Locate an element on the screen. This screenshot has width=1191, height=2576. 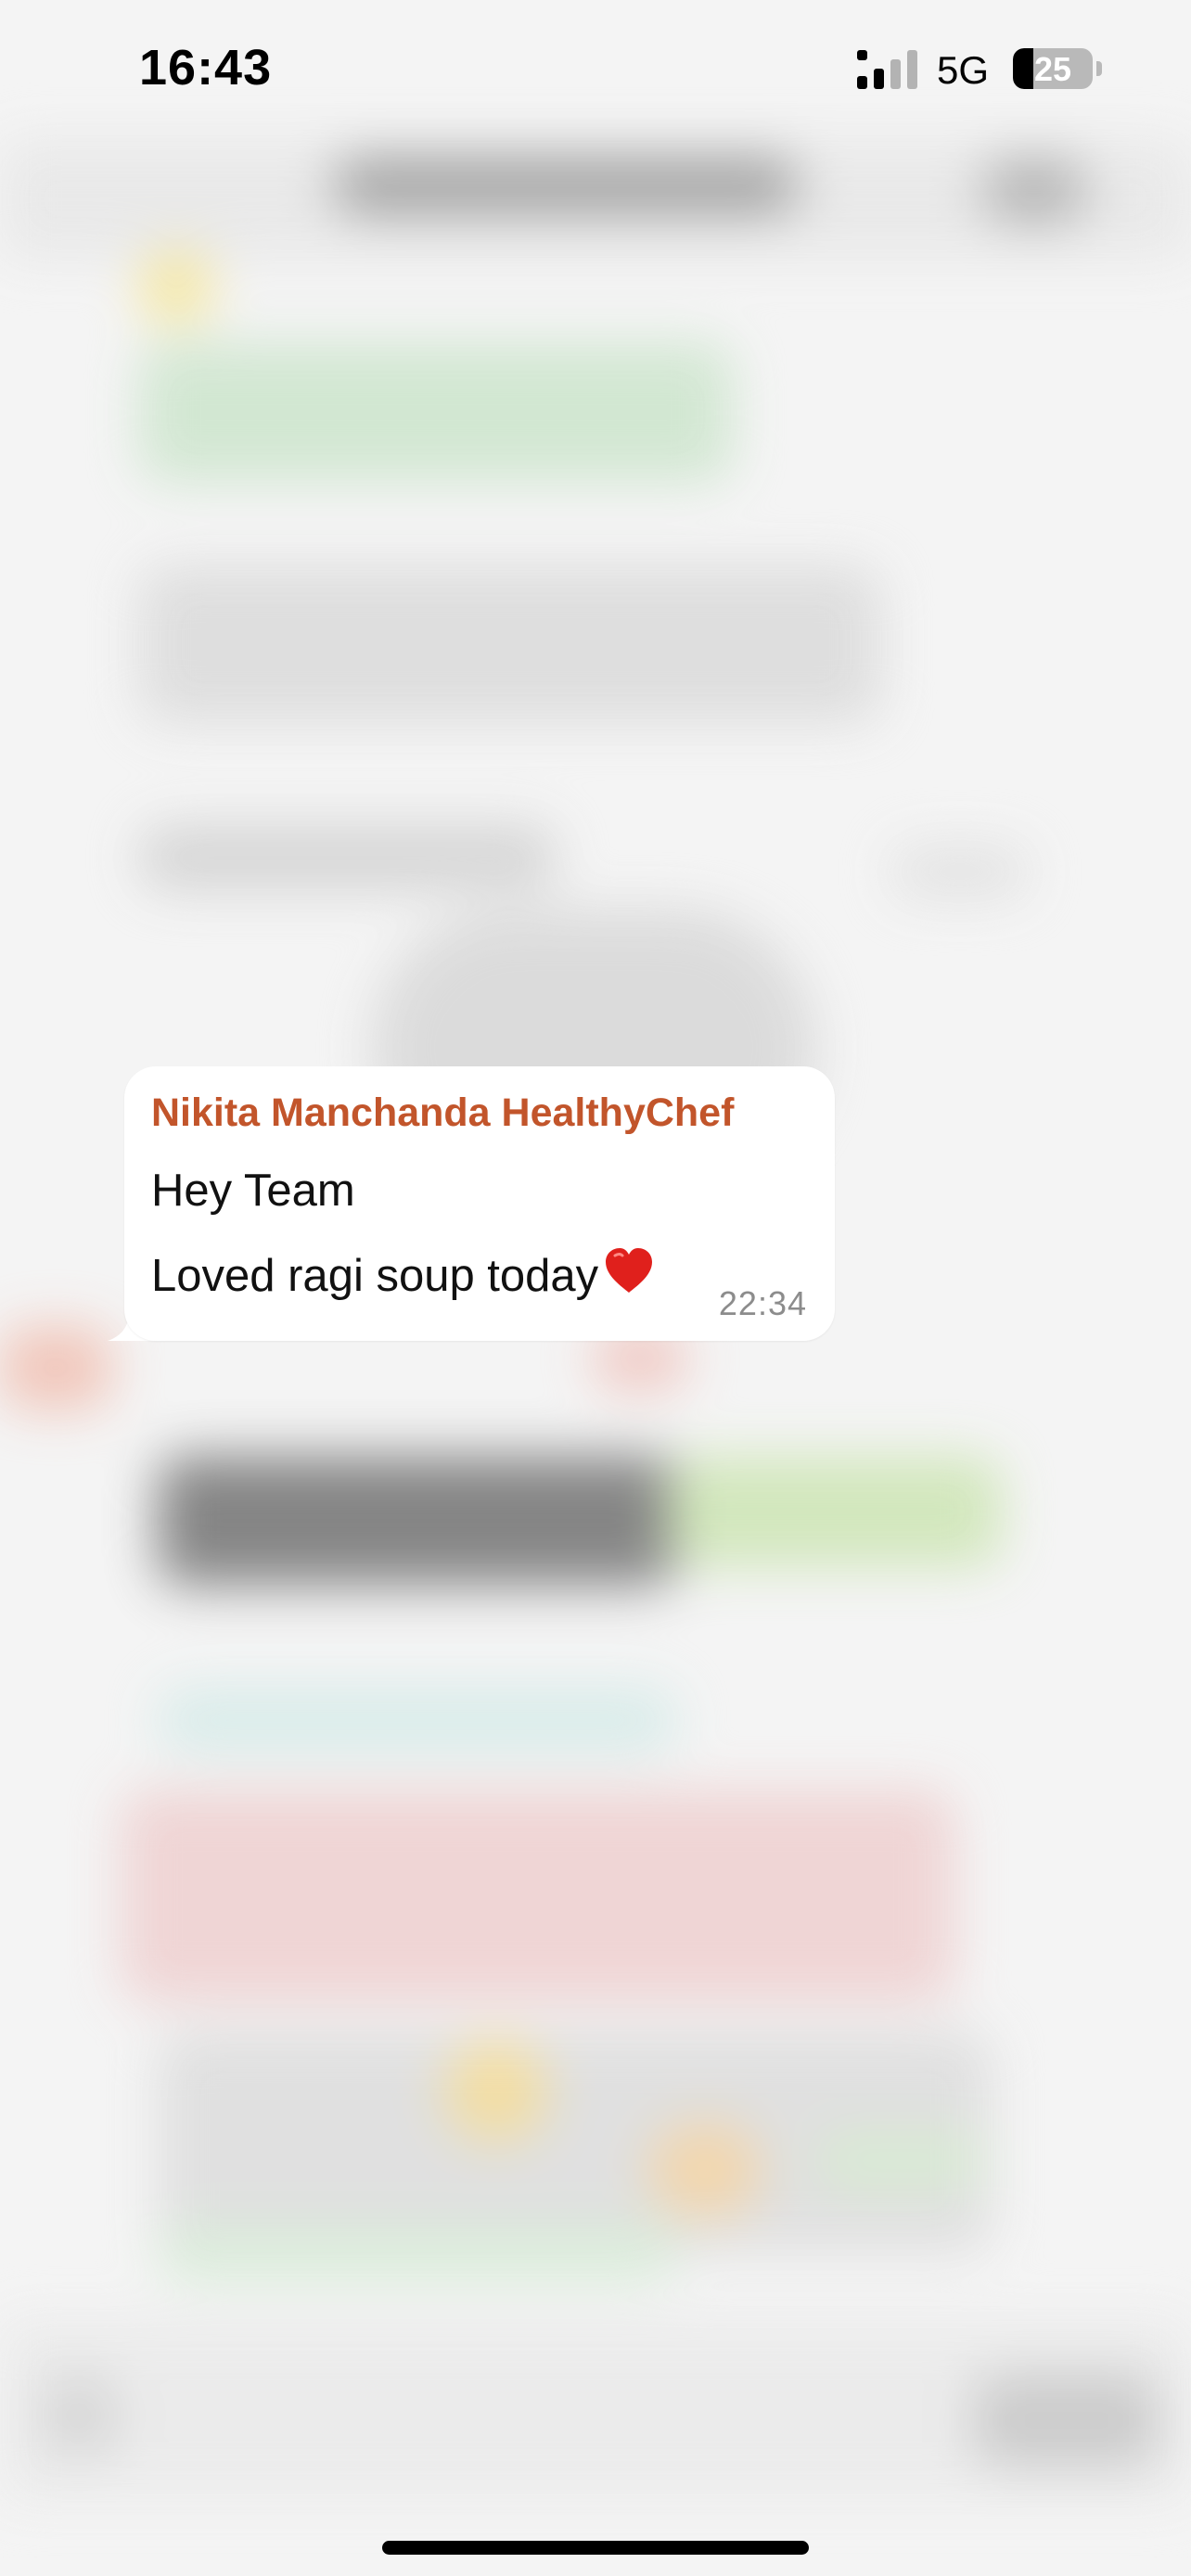
message-timestamp: 22:34 is located at coordinates (762, 1303).